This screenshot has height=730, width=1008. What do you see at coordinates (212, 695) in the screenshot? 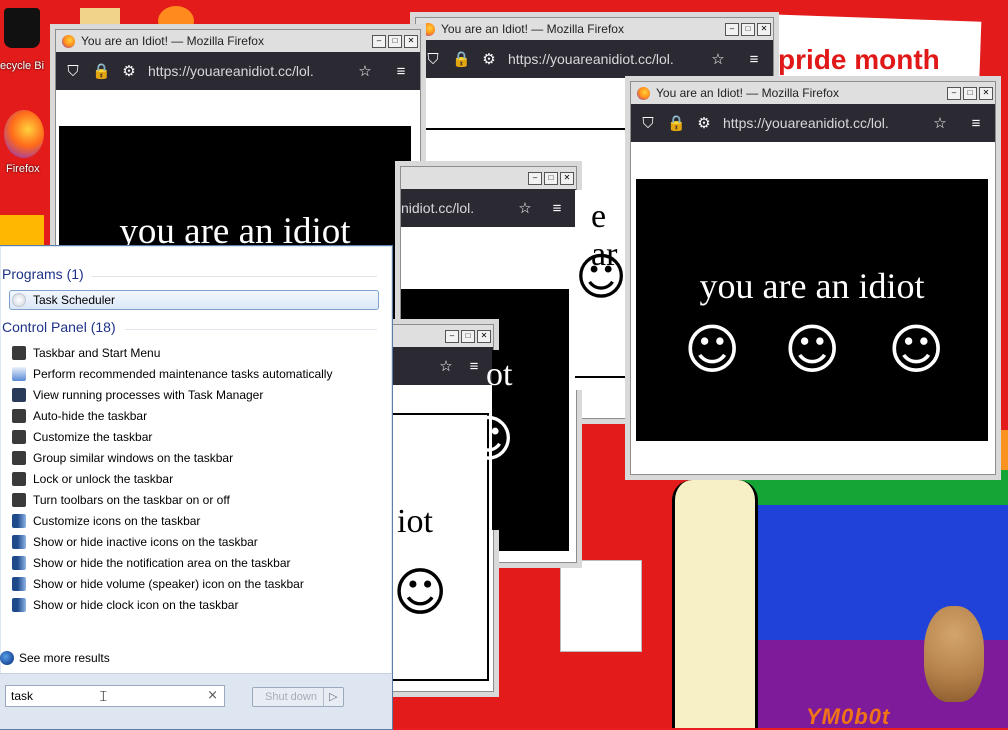
I see `clear-search-icon: ×` at bounding box center [212, 695].